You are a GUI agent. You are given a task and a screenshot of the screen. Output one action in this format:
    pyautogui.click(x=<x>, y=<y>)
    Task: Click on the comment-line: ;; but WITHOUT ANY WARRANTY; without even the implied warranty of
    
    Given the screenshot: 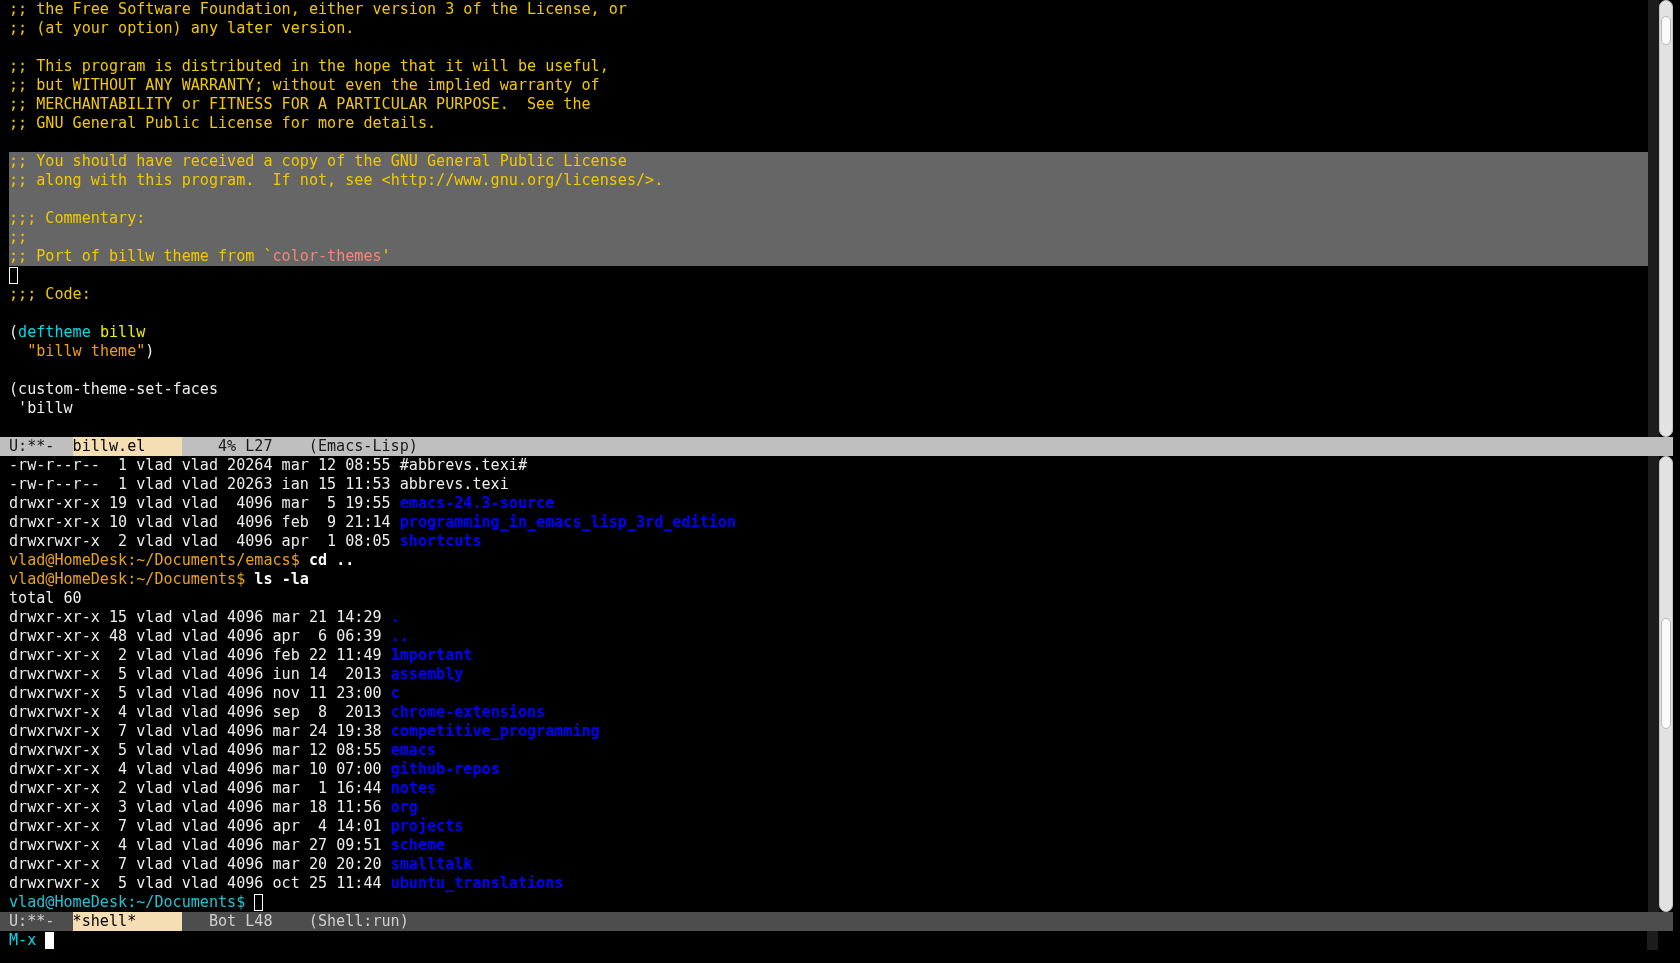 What is the action you would take?
    pyautogui.click(x=304, y=85)
    